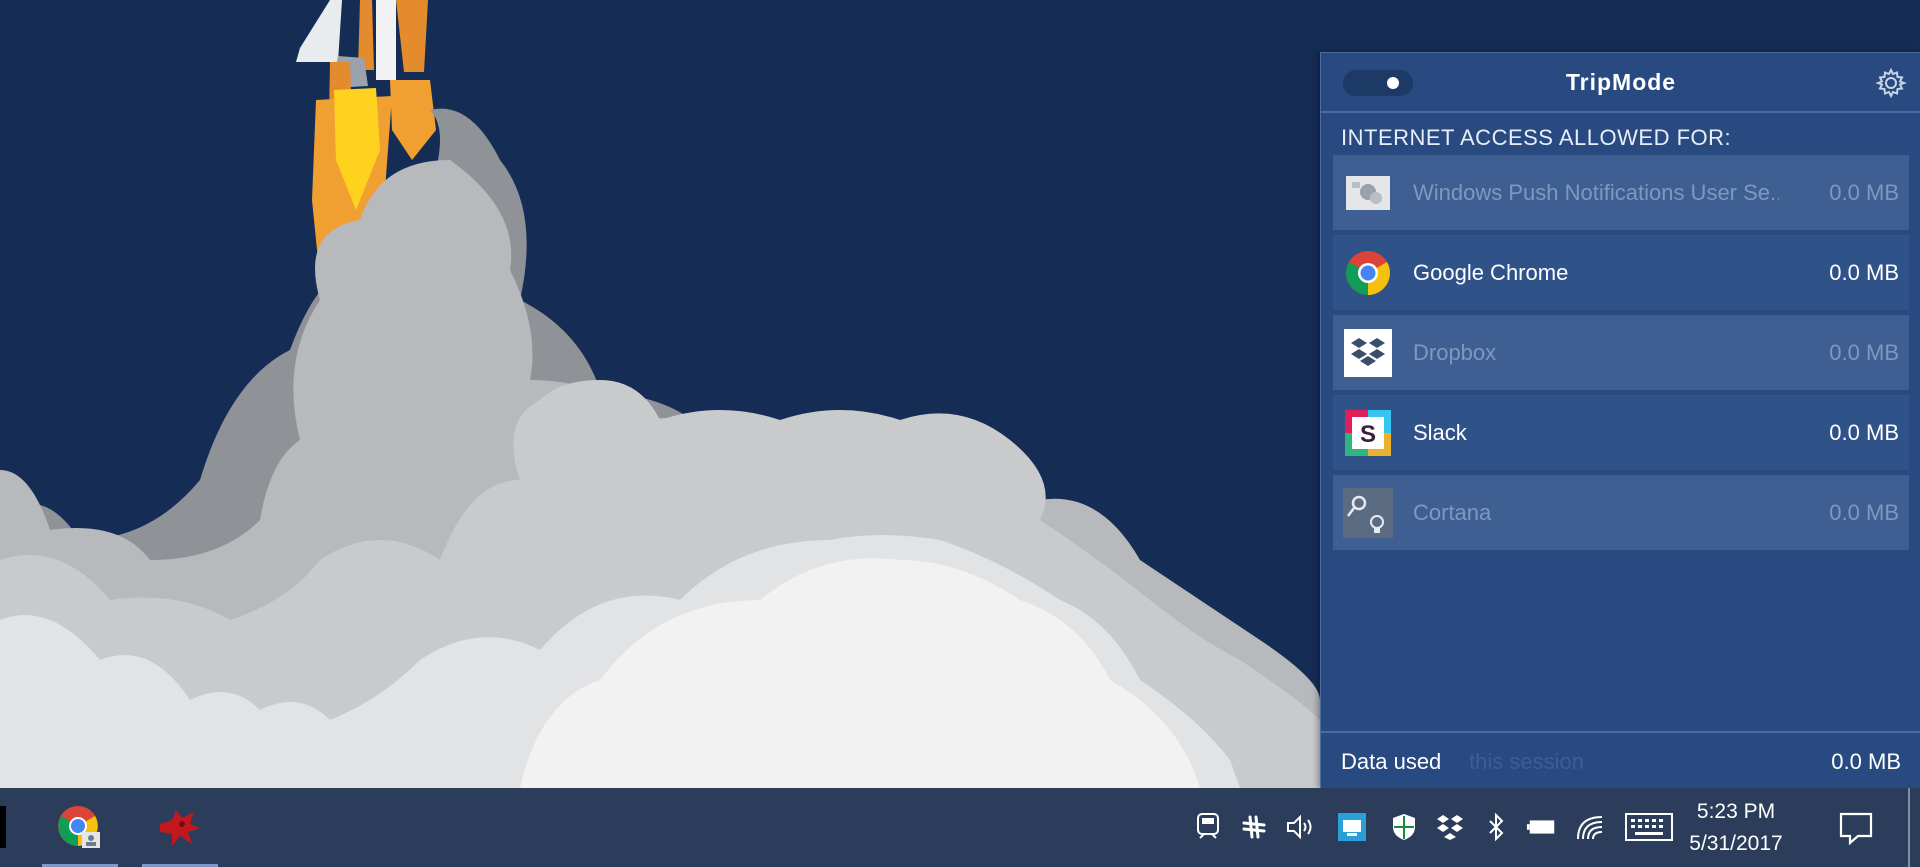 The height and width of the screenshot is (867, 1920). I want to click on app-name: Google Chrome, so click(1491, 272).